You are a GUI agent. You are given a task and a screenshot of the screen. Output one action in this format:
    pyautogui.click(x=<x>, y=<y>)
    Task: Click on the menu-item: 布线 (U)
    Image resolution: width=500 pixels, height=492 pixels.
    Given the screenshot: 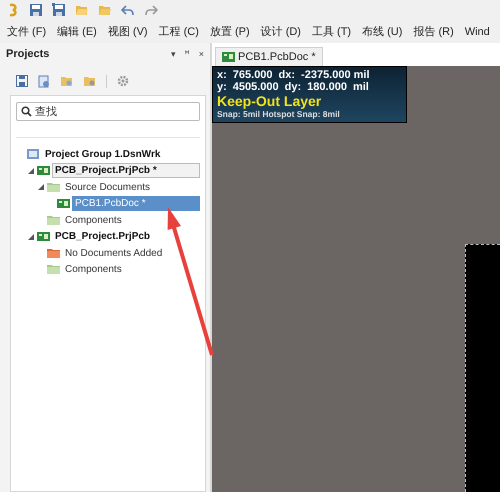 What is the action you would take?
    pyautogui.click(x=382, y=31)
    